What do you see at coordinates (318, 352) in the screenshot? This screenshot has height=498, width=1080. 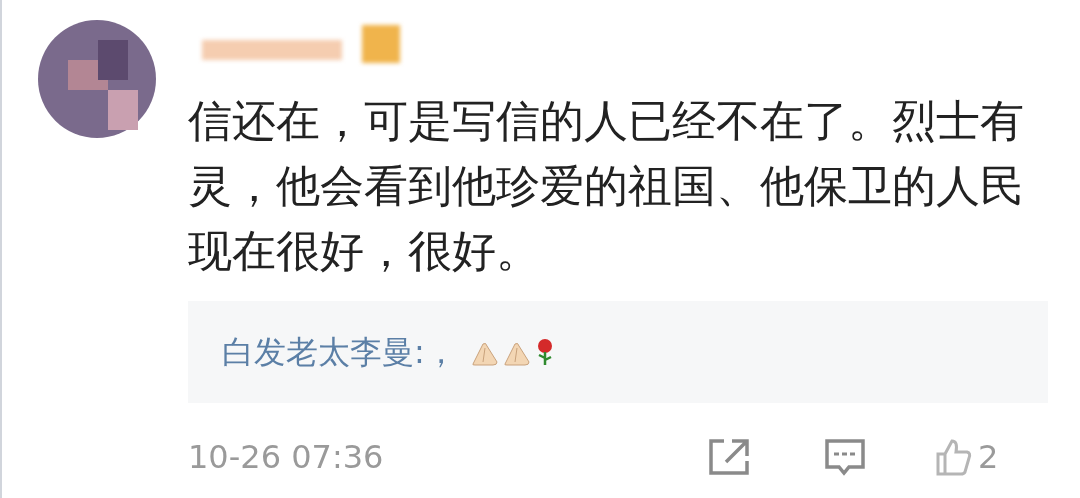 I see `reply-author: 白发老太李曼` at bounding box center [318, 352].